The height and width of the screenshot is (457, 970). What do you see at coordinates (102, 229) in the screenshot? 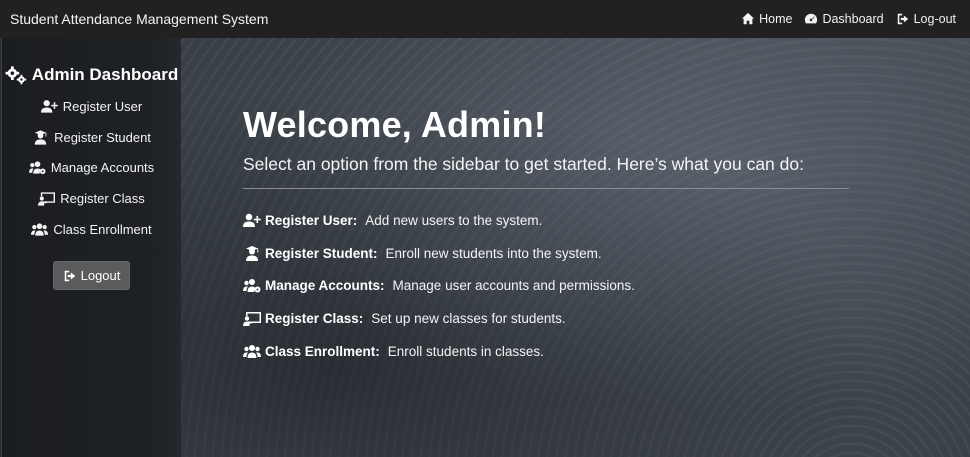
I see `sidebar-item-label: Class Enrollment` at bounding box center [102, 229].